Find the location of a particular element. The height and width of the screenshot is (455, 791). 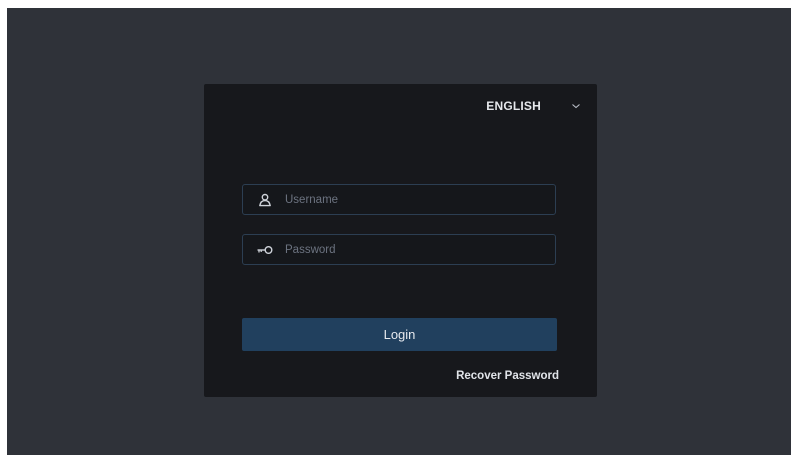

language-selector: ENGLISH is located at coordinates (533, 106).